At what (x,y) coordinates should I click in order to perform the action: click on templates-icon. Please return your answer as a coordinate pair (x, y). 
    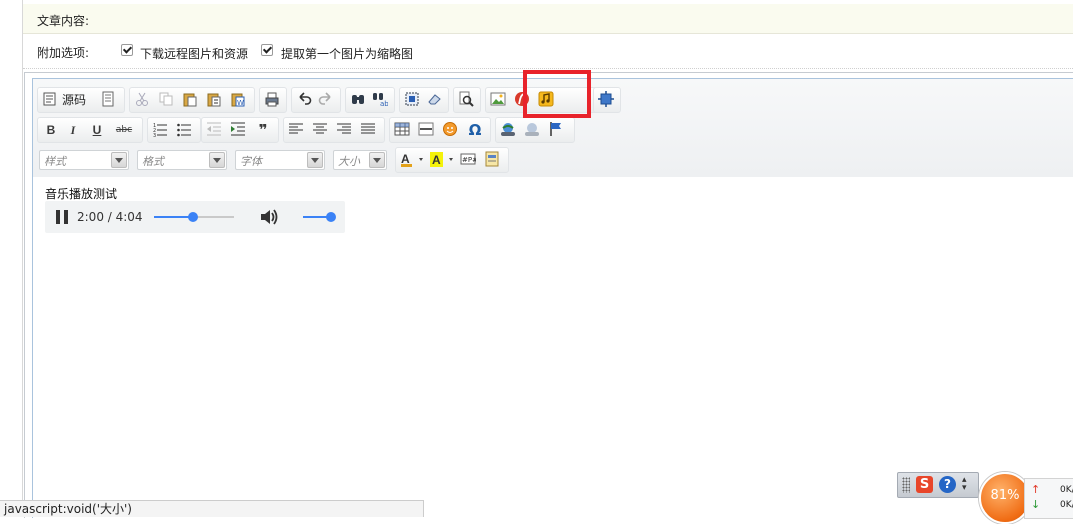
    Looking at the image, I should click on (109, 100).